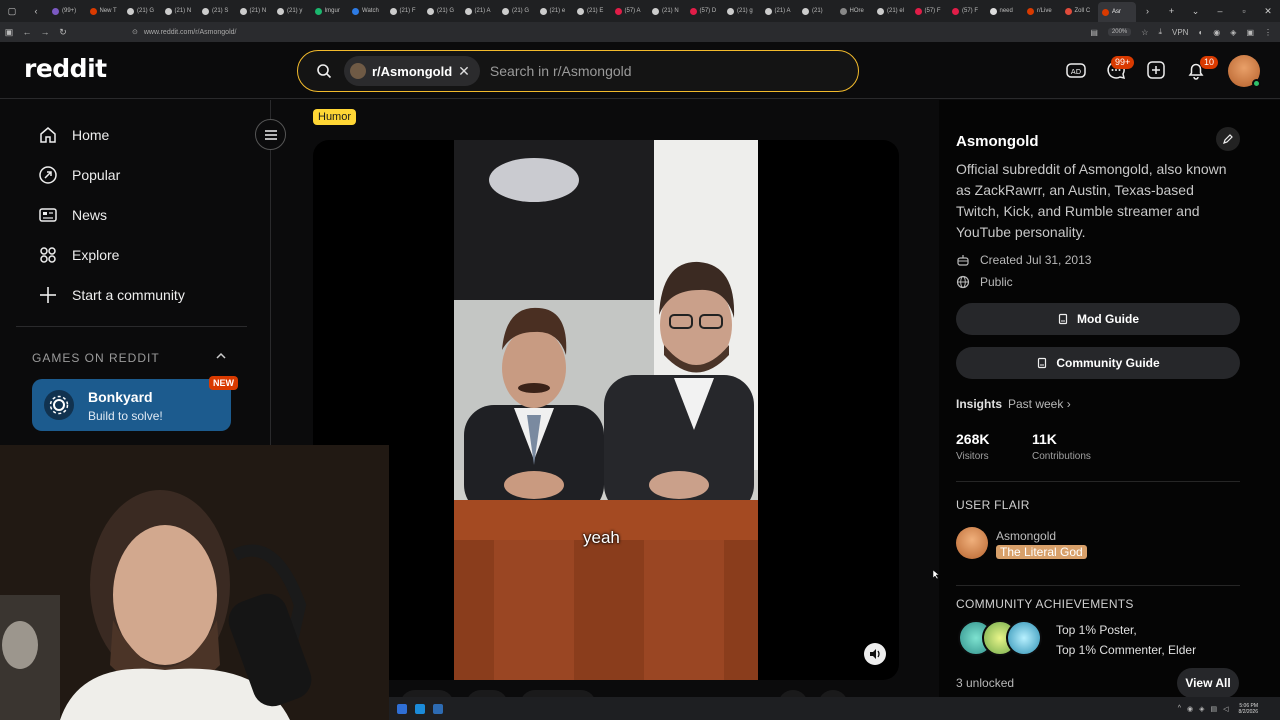 This screenshot has height=720, width=1280. What do you see at coordinates (438, 708) in the screenshot?
I see `app-taskbar-icon` at bounding box center [438, 708].